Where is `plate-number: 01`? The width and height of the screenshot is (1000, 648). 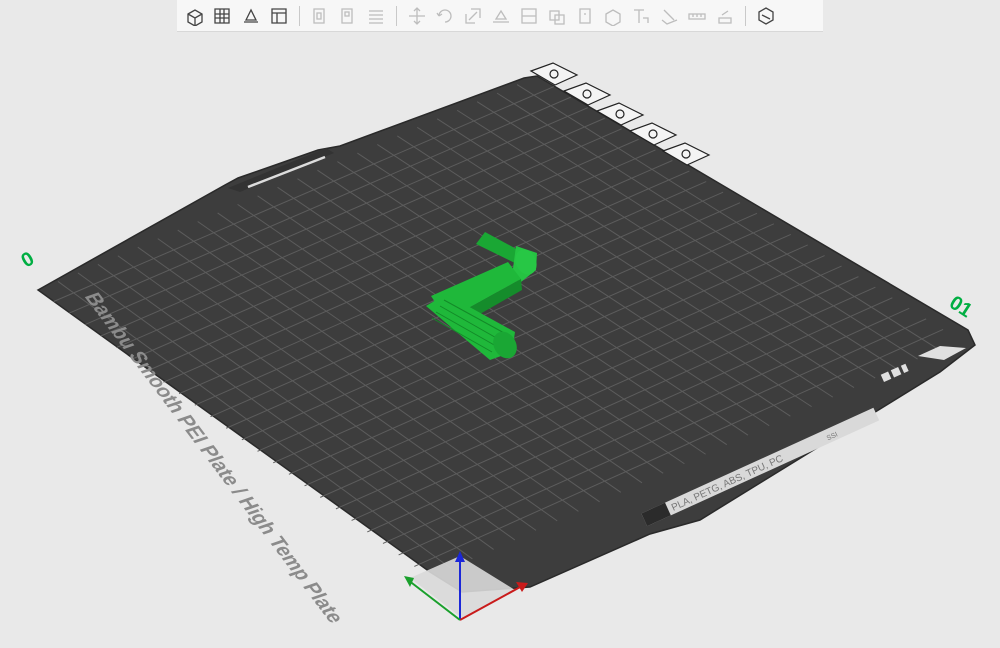 plate-number: 01 is located at coordinates (960, 307).